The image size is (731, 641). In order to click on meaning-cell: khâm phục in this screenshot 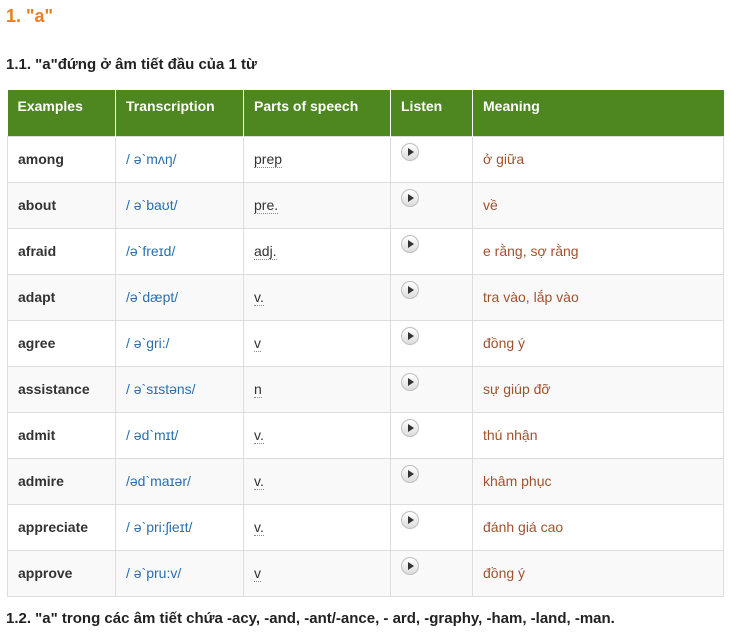, I will do `click(598, 481)`.